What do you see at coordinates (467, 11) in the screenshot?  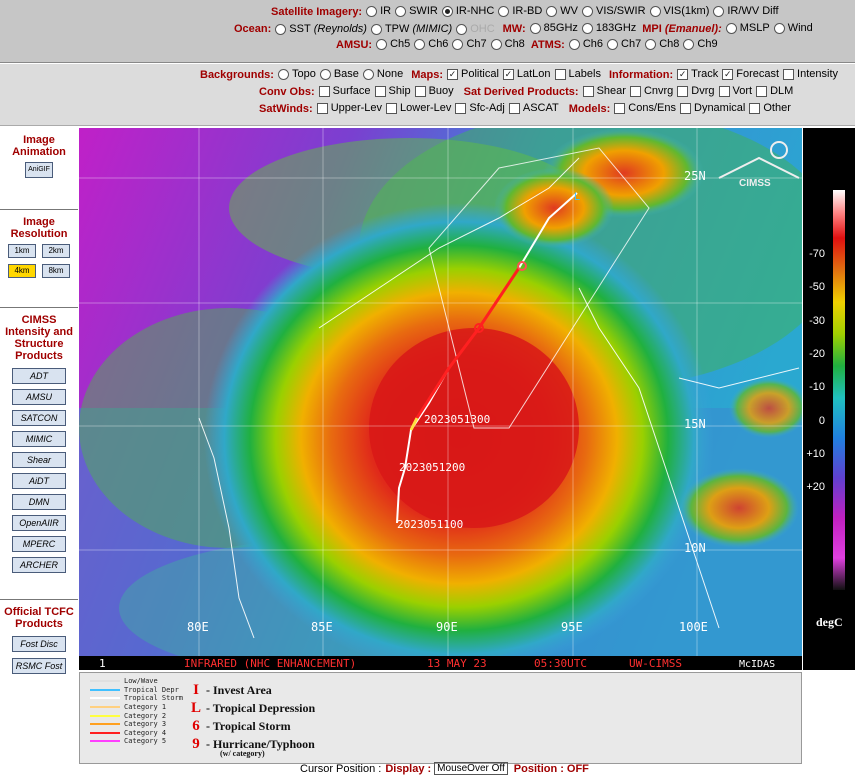 I see `option-ir-nhc: IR-NHC` at bounding box center [467, 11].